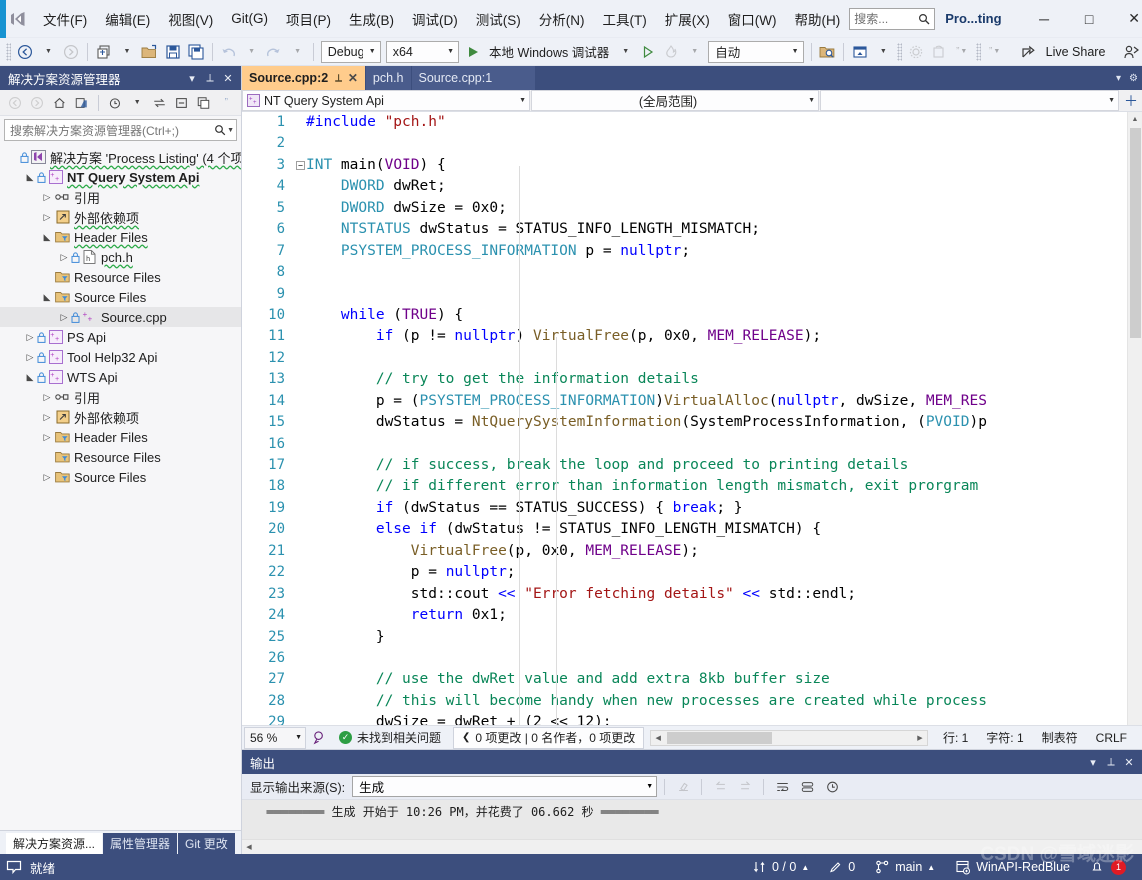  Describe the element at coordinates (905, 867) in the screenshot. I see `branch-status: main ▲` at that location.